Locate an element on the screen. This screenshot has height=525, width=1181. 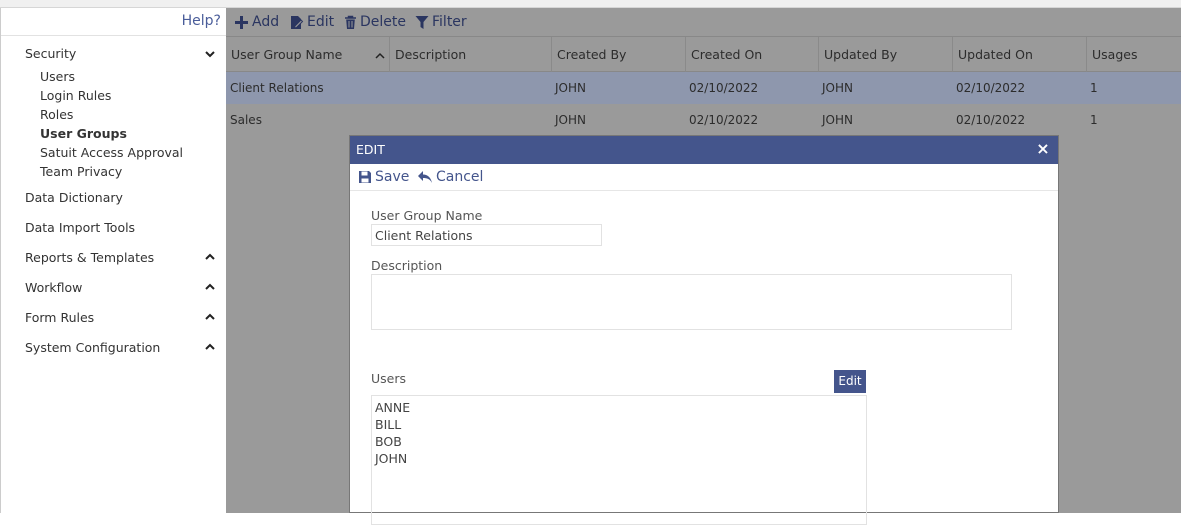
sidebar-item-user-groups: User Groups is located at coordinates (83, 133).